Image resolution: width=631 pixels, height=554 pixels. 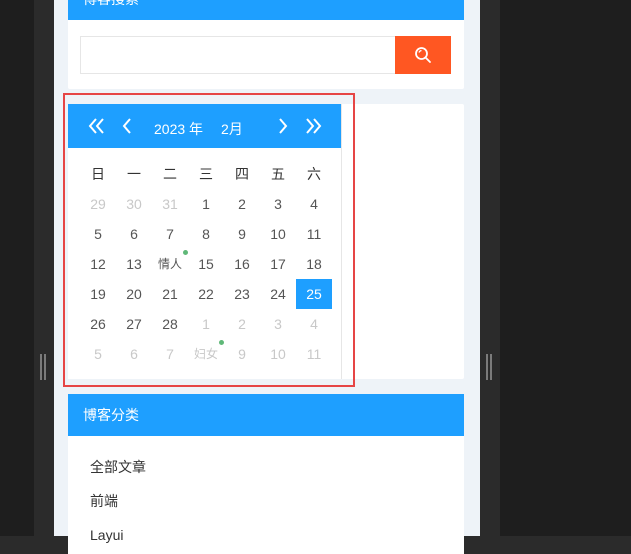 I want to click on date-cell: 13, so click(x=134, y=264).